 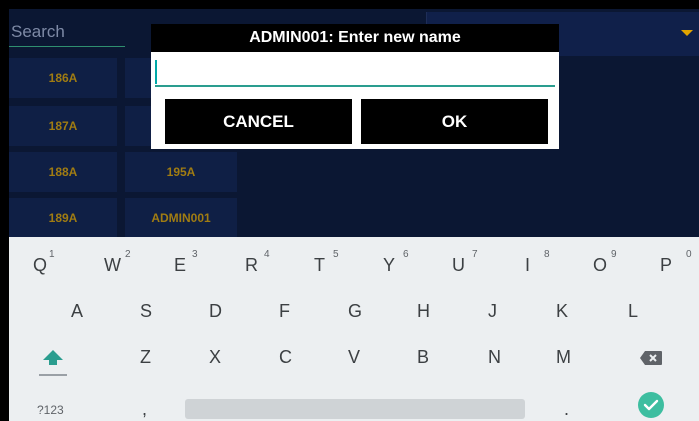 I want to click on search-placeholder: Search, so click(x=38, y=31).